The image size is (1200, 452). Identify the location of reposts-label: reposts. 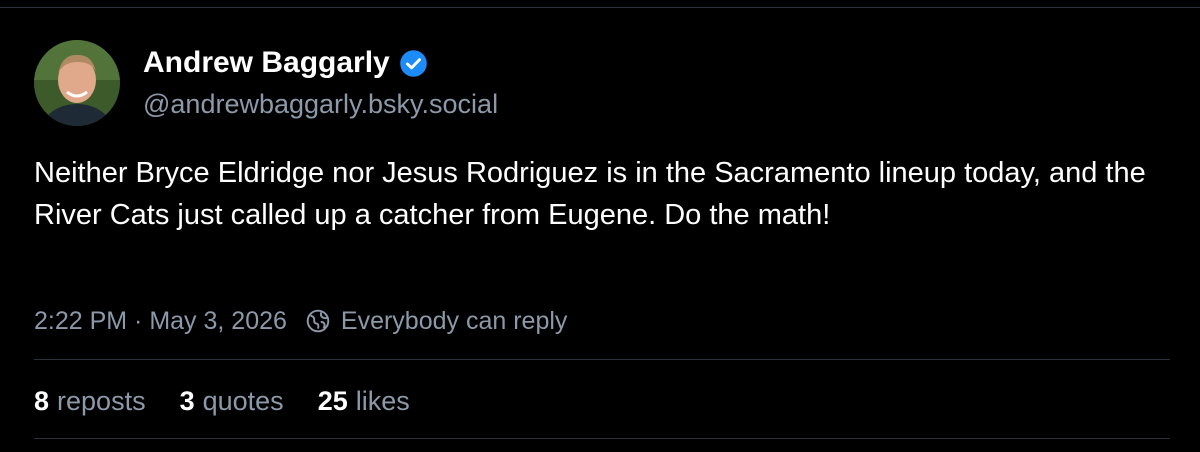
(101, 401).